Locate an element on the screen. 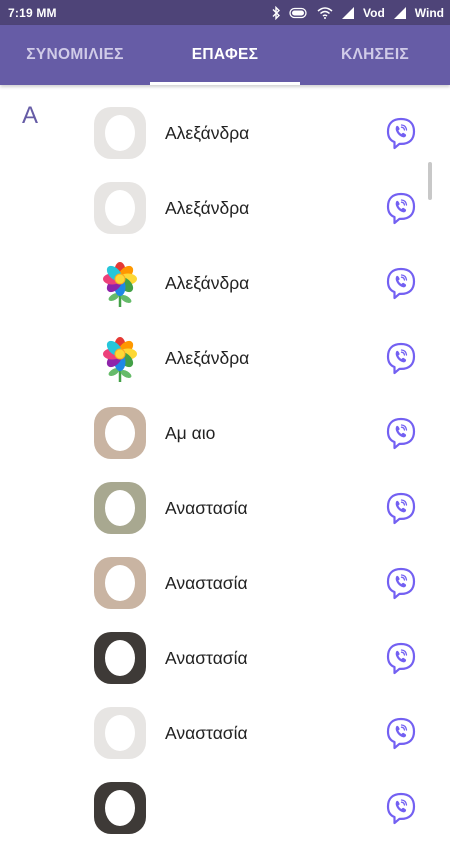 Image resolution: width=450 pixels, height=845 pixels. tab-contacts: ΕΠΑΦΕΣ is located at coordinates (225, 55).